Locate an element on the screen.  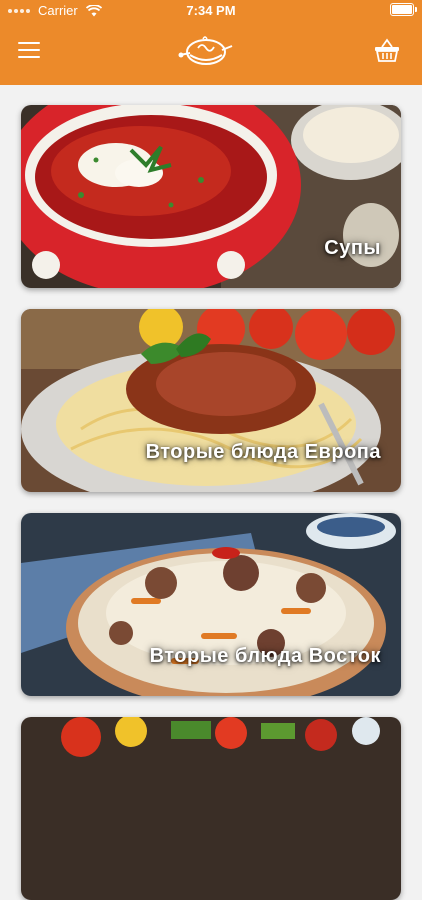
category-label: Вторые блюда Европа is located at coordinates (263, 452).